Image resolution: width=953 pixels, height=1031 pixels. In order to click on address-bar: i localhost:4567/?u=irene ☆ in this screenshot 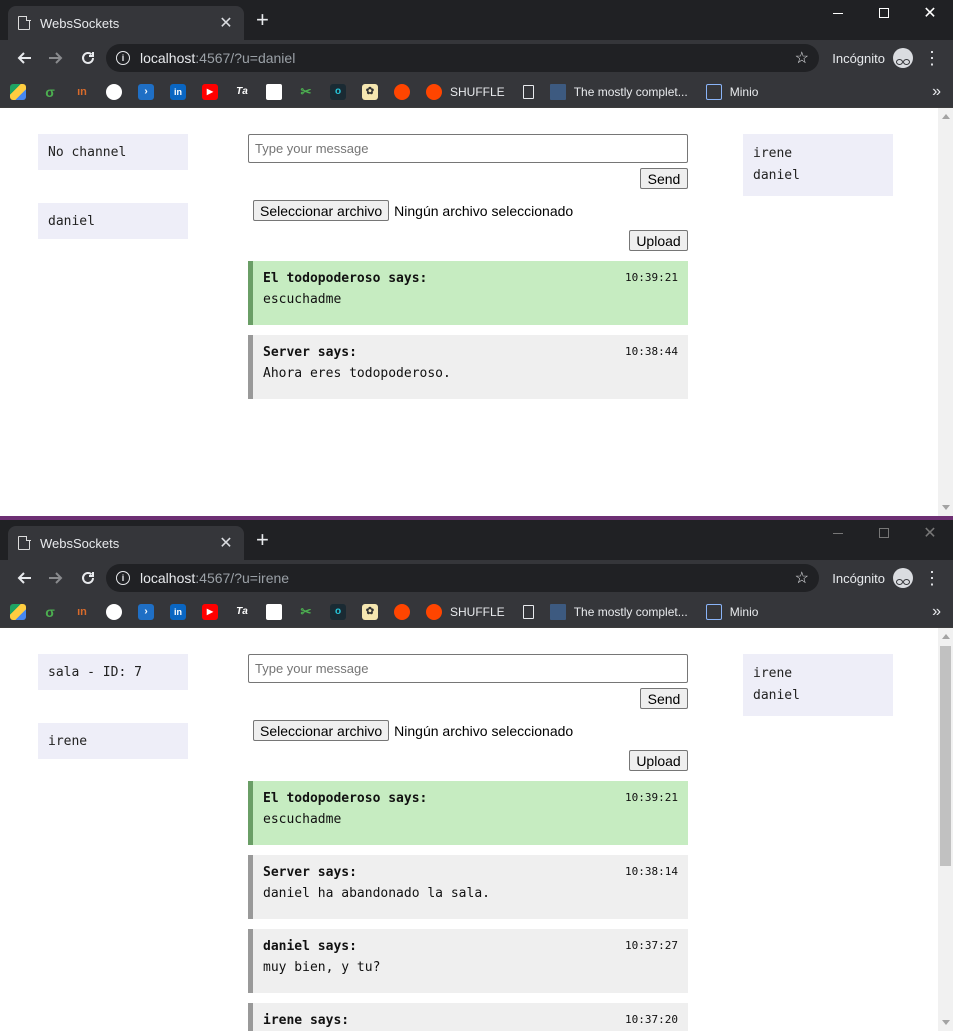, I will do `click(462, 578)`.